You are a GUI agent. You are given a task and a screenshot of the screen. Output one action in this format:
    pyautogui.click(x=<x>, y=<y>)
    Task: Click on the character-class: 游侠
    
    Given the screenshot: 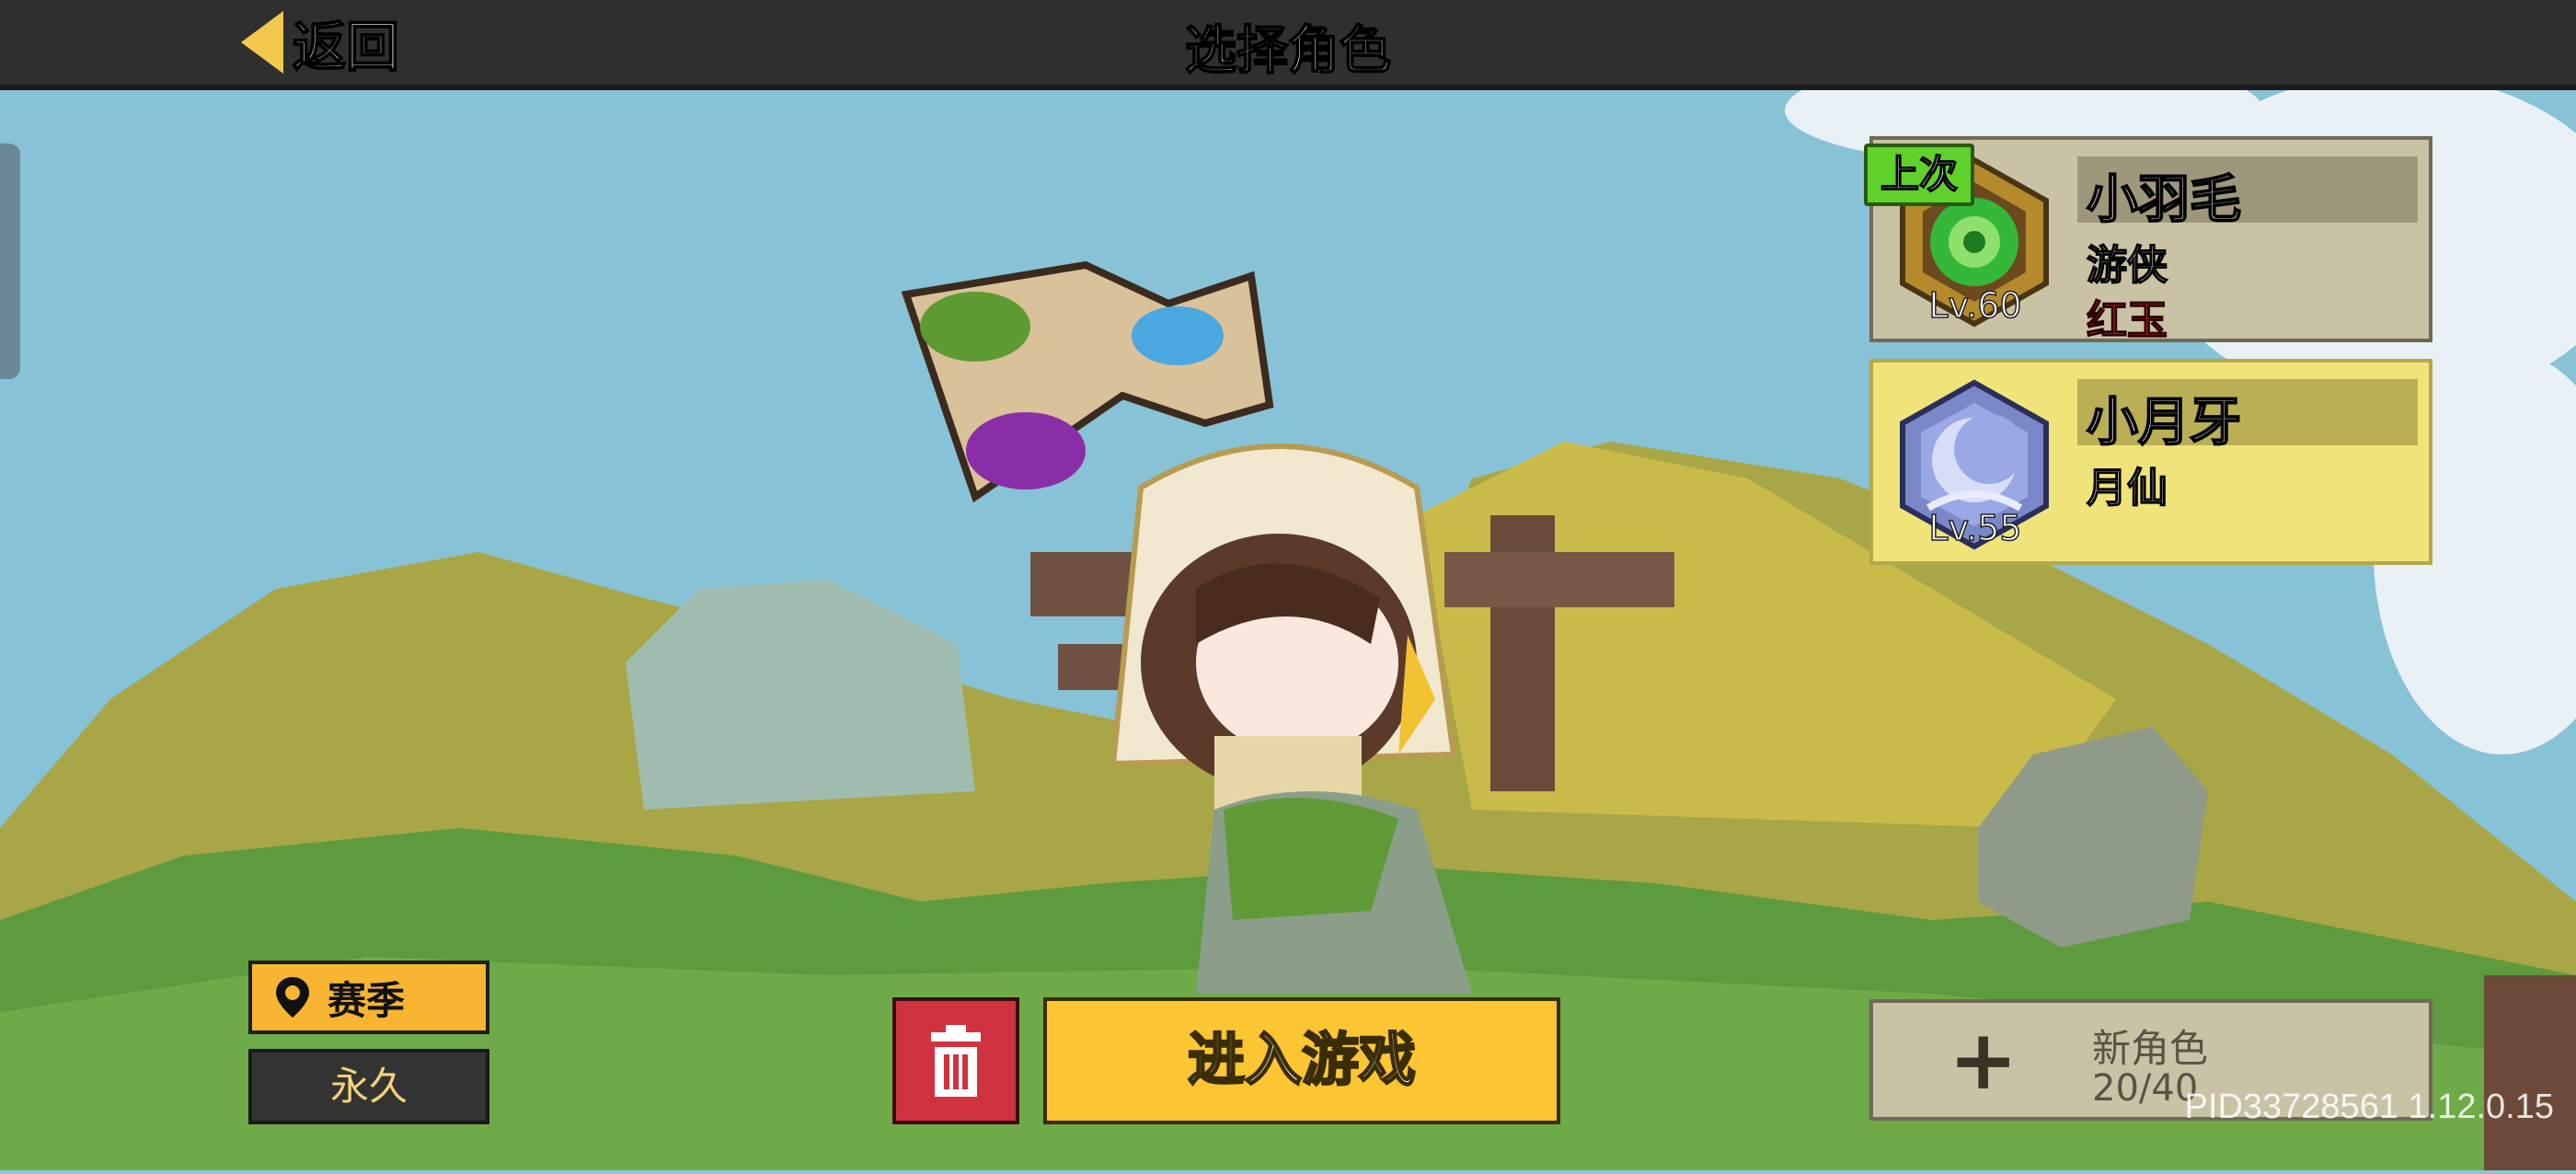 What is the action you would take?
    pyautogui.click(x=2127, y=265)
    